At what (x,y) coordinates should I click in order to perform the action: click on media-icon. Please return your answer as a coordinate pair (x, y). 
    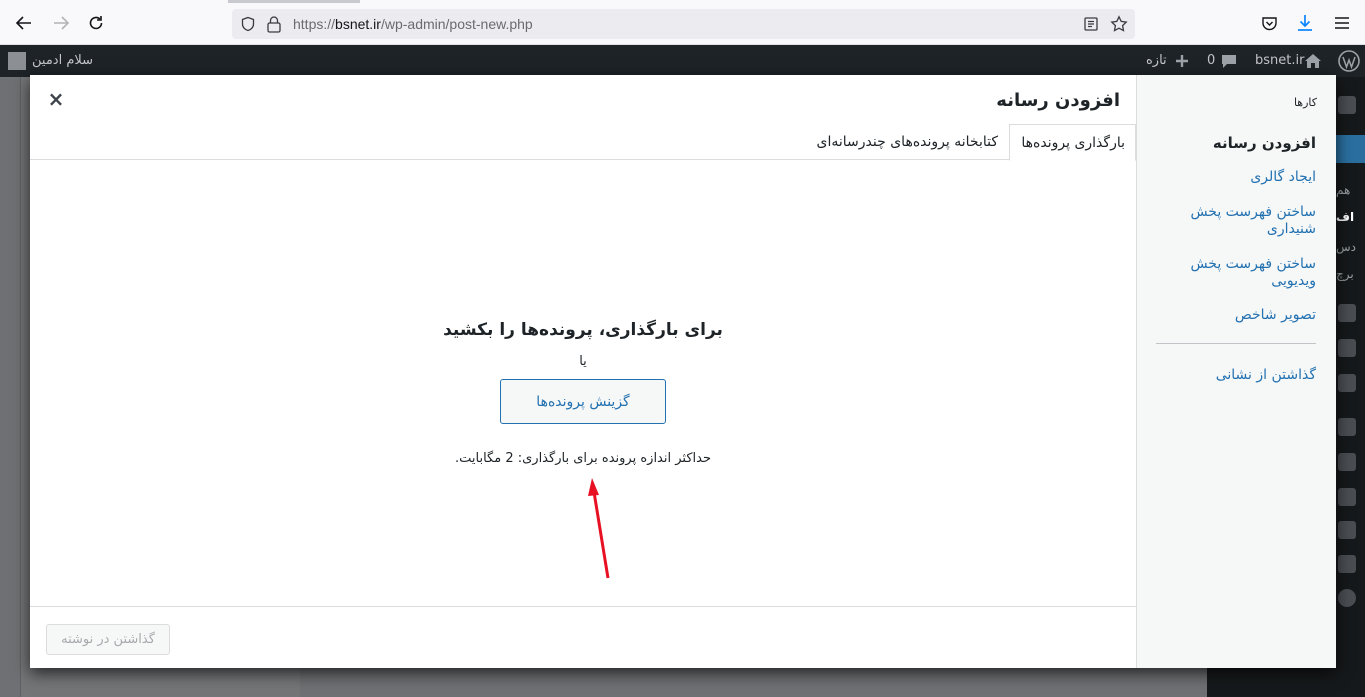
    Looking at the image, I should click on (1347, 313).